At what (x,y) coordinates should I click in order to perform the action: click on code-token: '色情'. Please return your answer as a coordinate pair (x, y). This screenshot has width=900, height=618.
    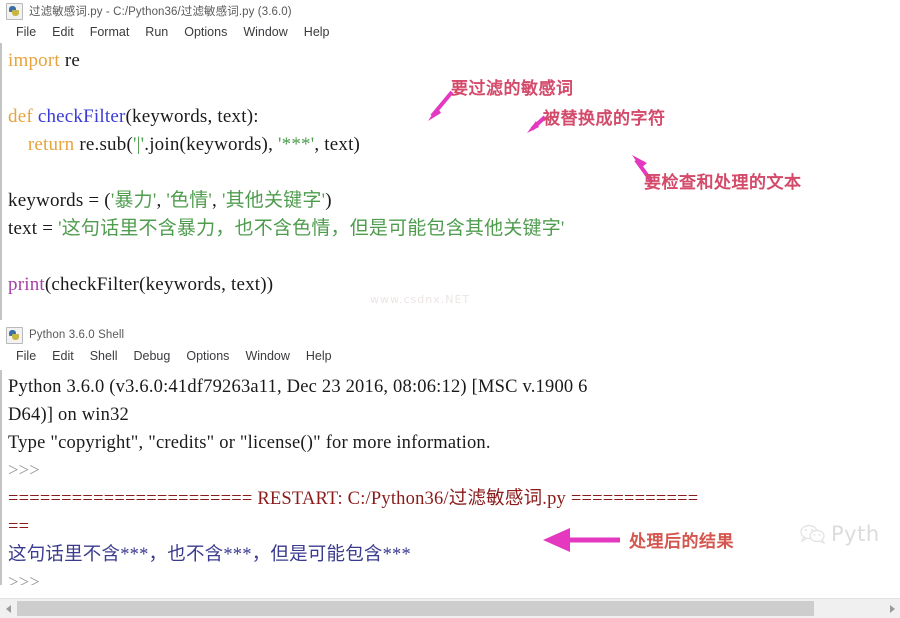
    Looking at the image, I should click on (189, 200).